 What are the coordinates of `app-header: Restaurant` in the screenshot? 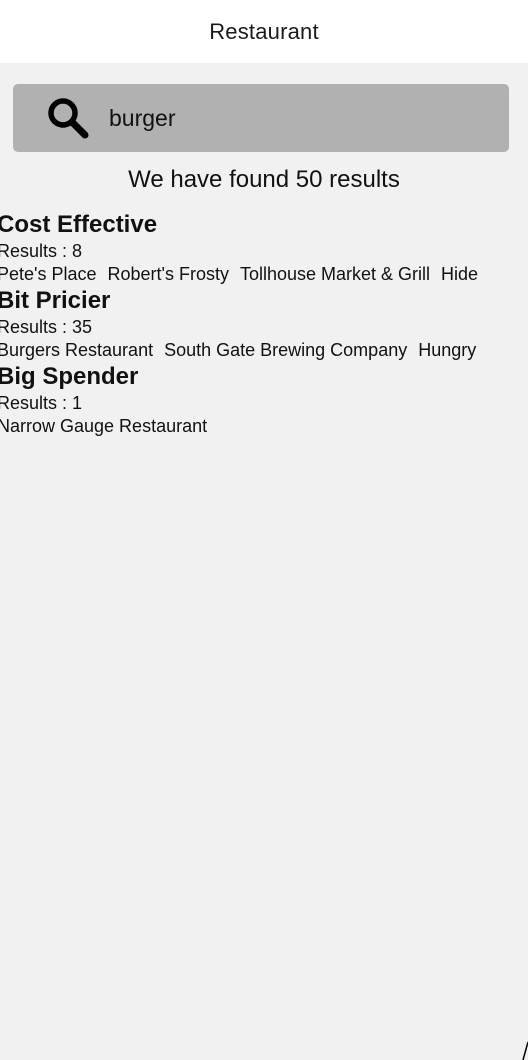 It's located at (264, 31).